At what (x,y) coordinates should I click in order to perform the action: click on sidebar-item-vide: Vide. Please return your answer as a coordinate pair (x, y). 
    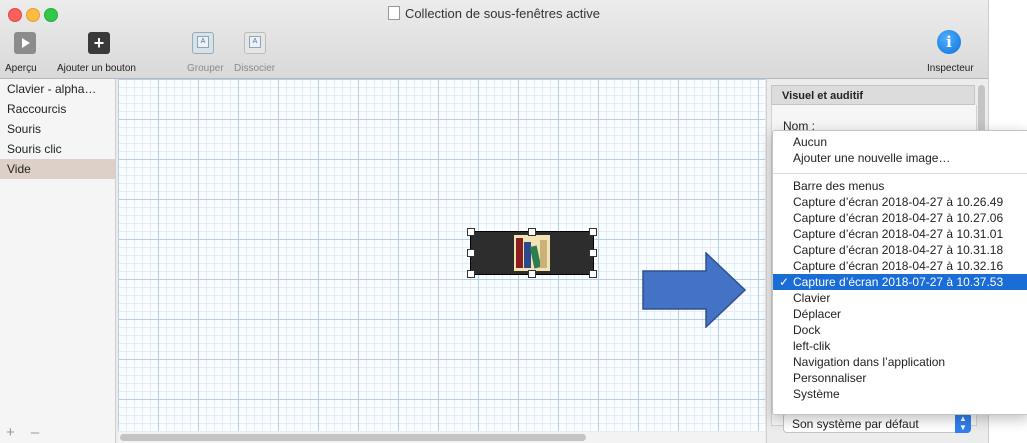
    Looking at the image, I should click on (57, 169).